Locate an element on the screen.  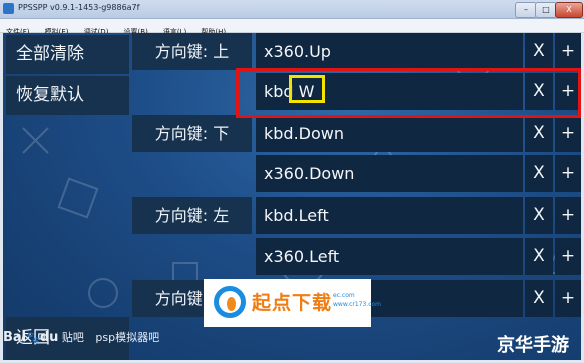
close-button: X is located at coordinates (569, 10).